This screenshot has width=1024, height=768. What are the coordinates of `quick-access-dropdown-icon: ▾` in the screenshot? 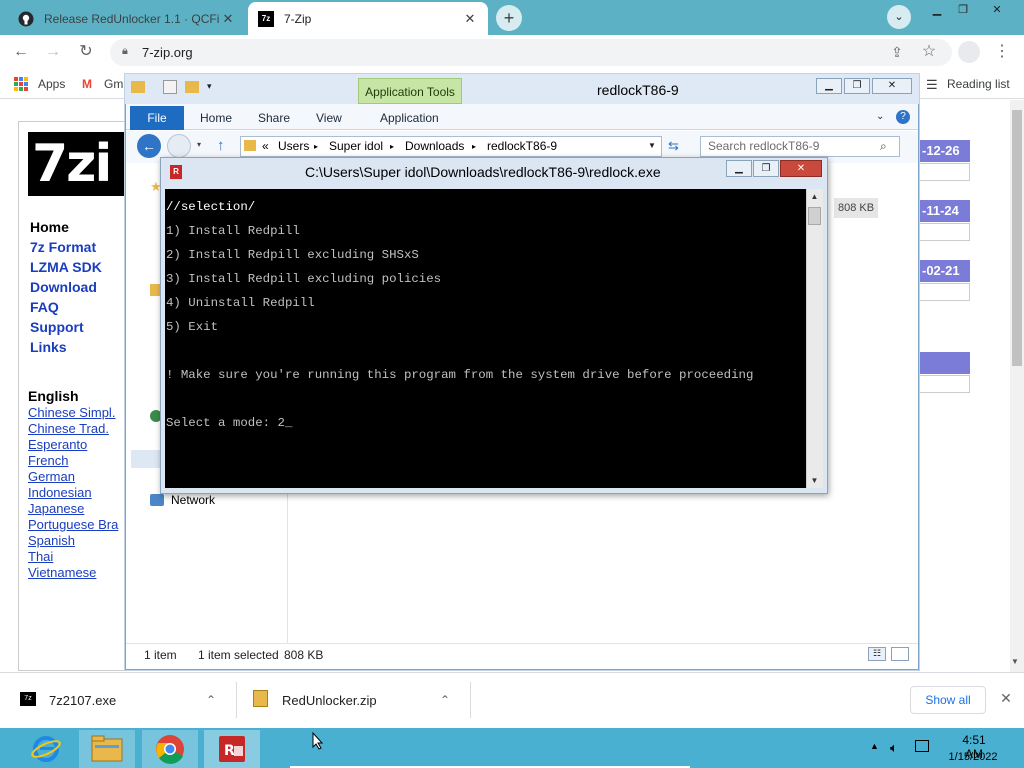 It's located at (209, 86).